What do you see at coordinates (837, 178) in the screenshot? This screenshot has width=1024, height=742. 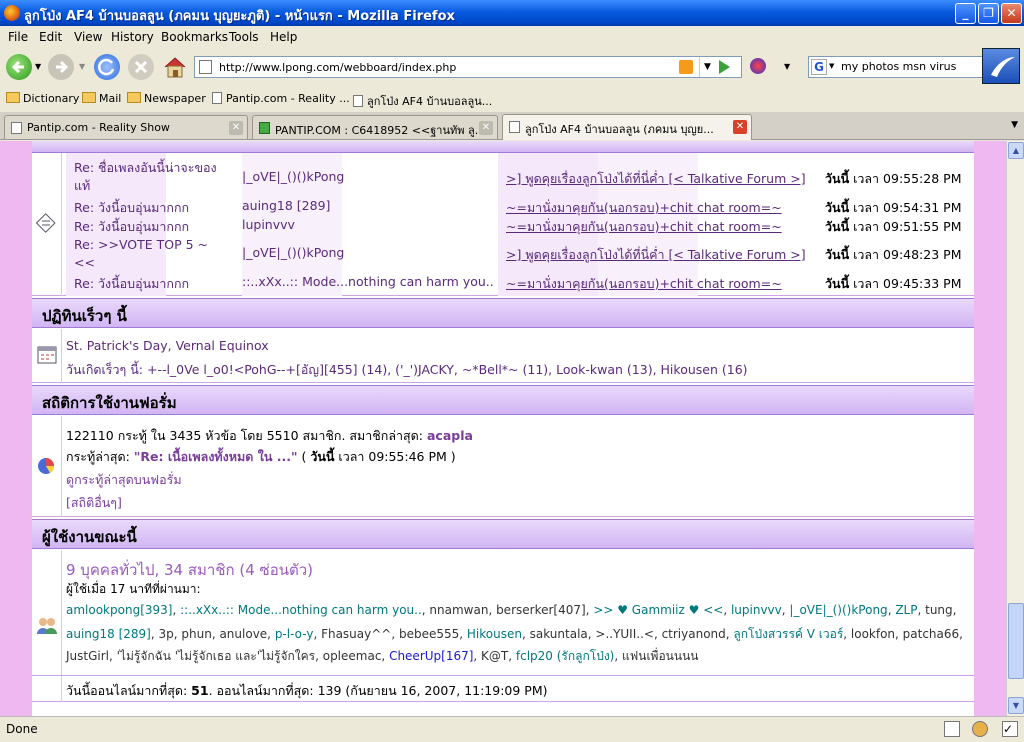 I see `today-label: วันนี้` at bounding box center [837, 178].